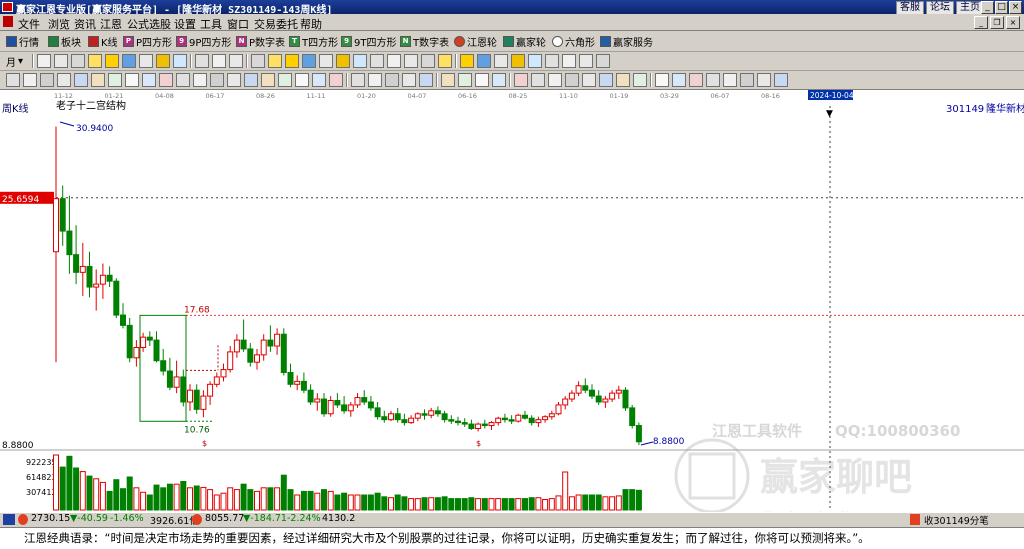  I want to click on menu-help: 帮助, so click(311, 24).